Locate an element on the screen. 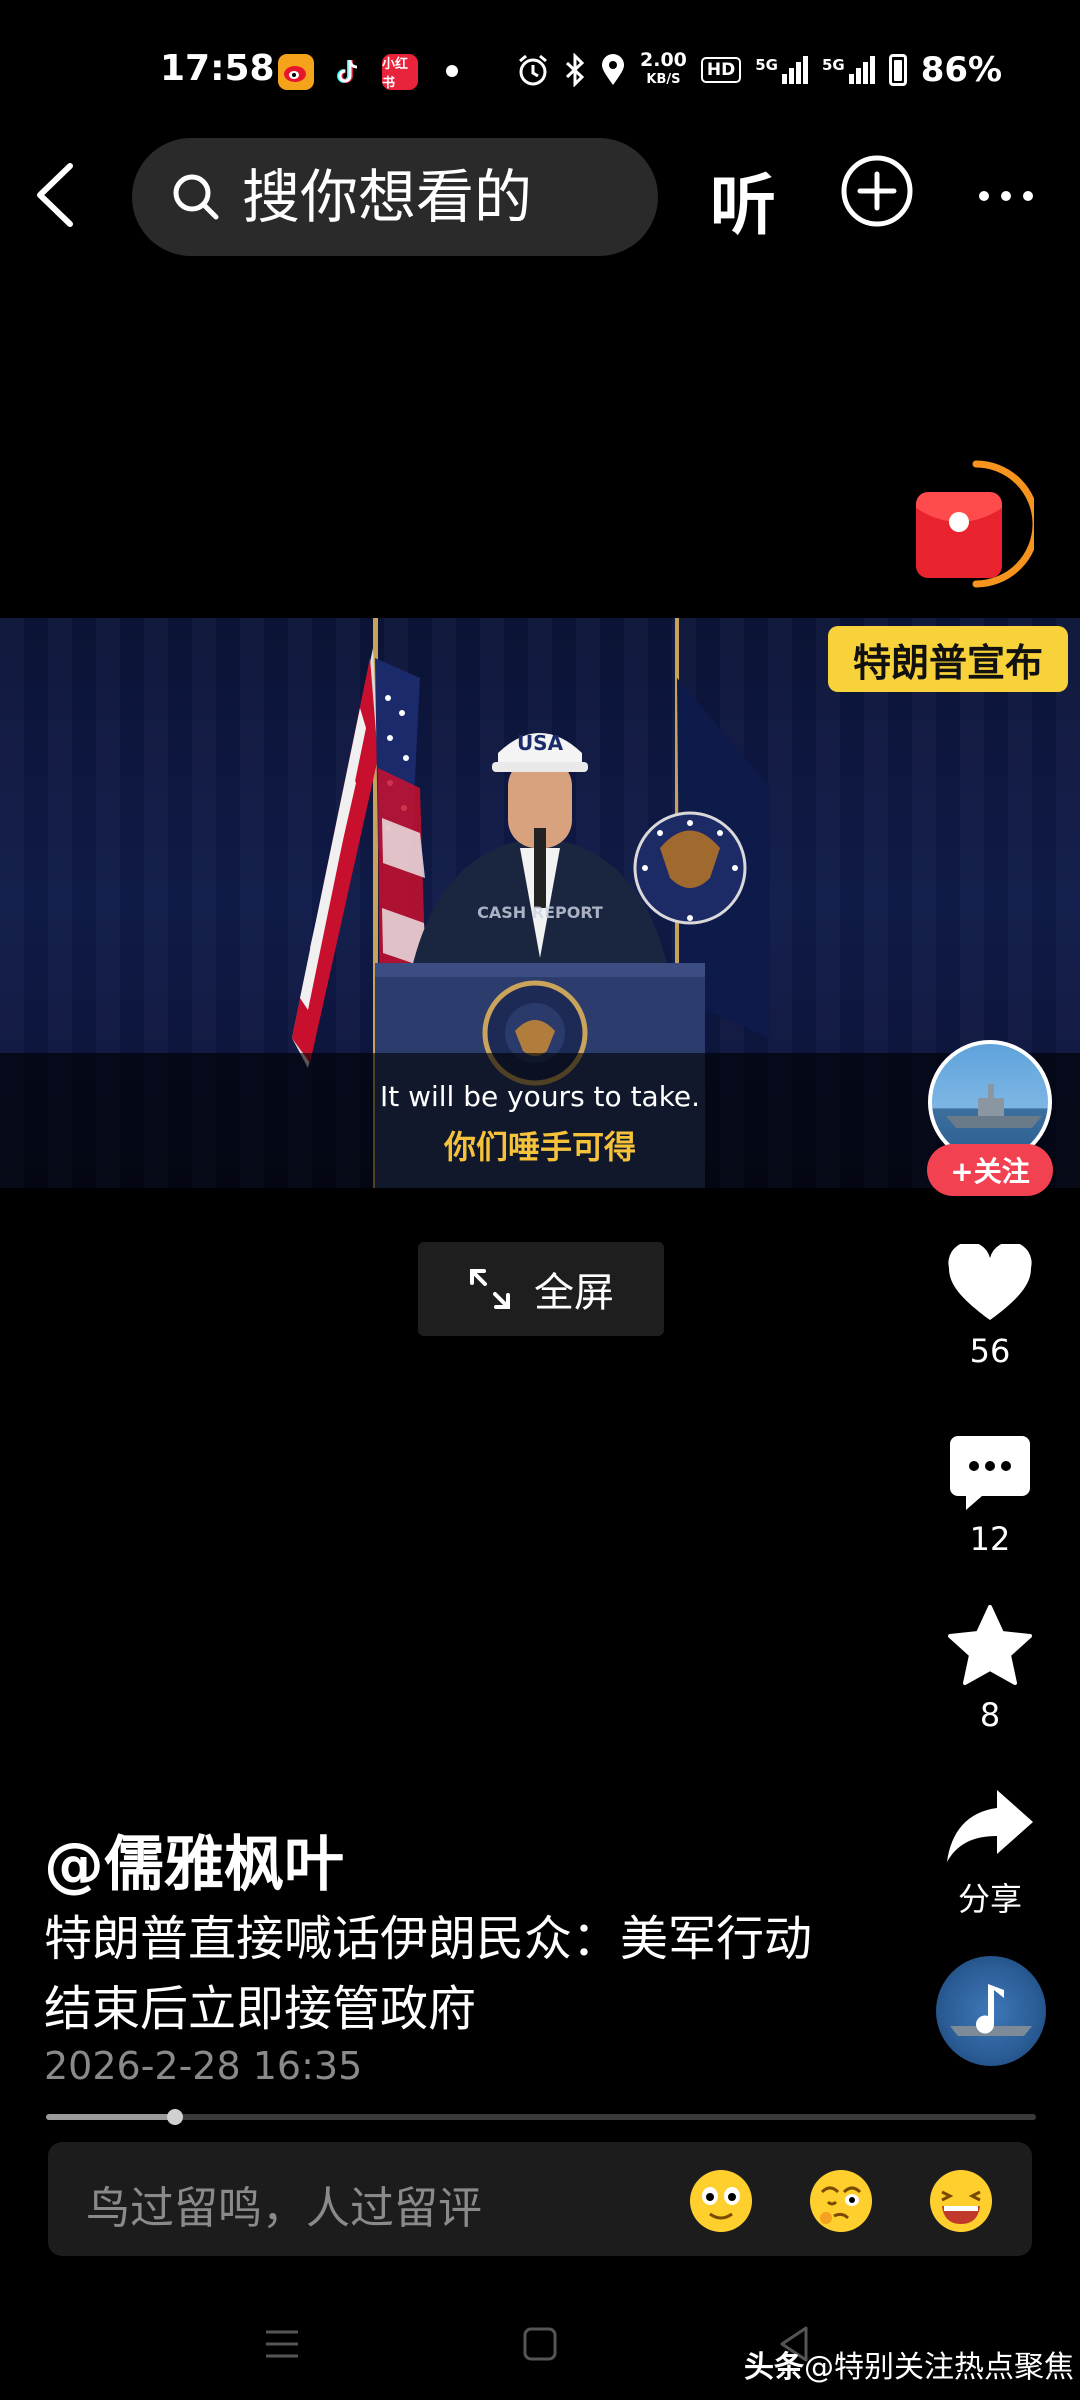 The width and height of the screenshot is (1080, 2400). net-speed: 2.00 KB/S is located at coordinates (663, 68).